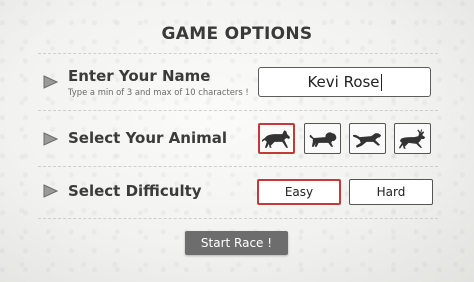 This screenshot has height=282, width=474. Describe the element at coordinates (381, 82) in the screenshot. I see `text-caret` at that location.